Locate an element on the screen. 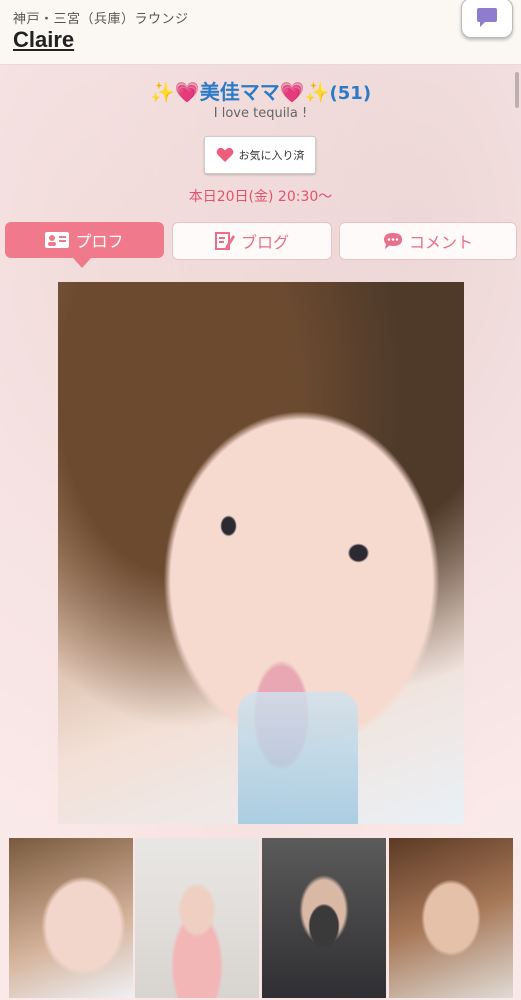 The image size is (521, 1000). tab-blog: ブログ is located at coordinates (252, 241).